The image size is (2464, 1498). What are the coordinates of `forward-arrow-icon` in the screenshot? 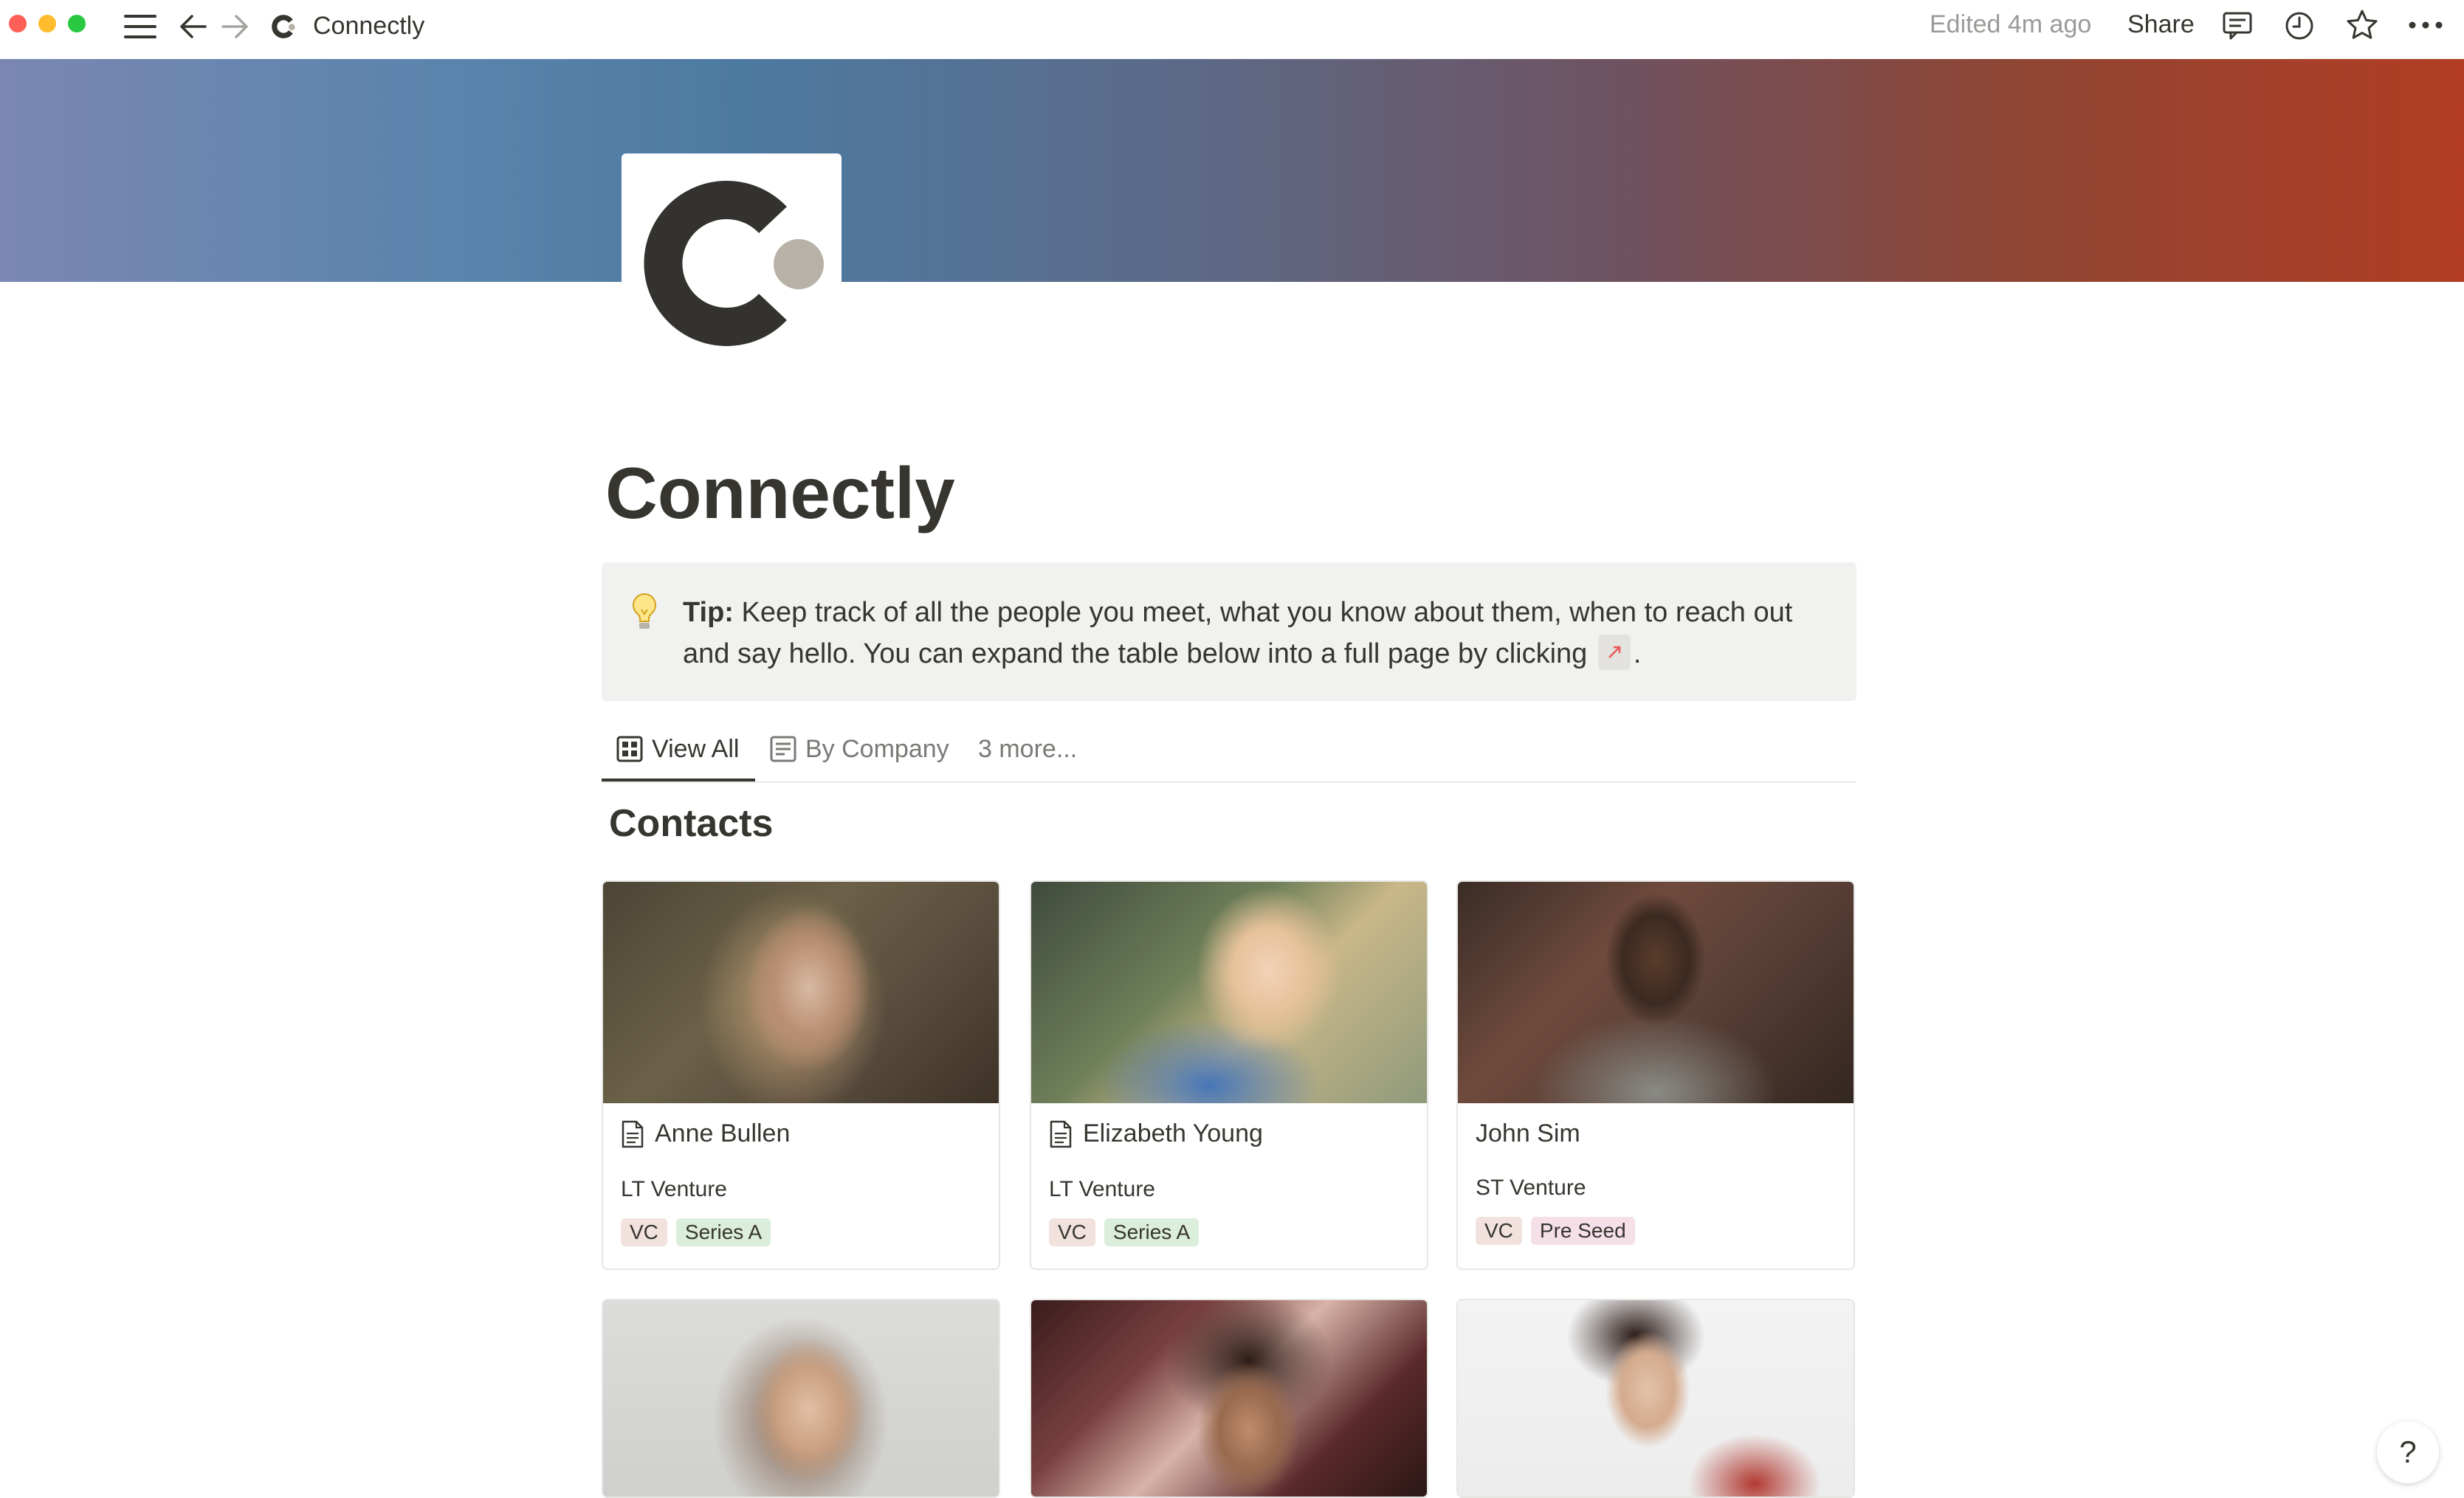 It's located at (234, 26).